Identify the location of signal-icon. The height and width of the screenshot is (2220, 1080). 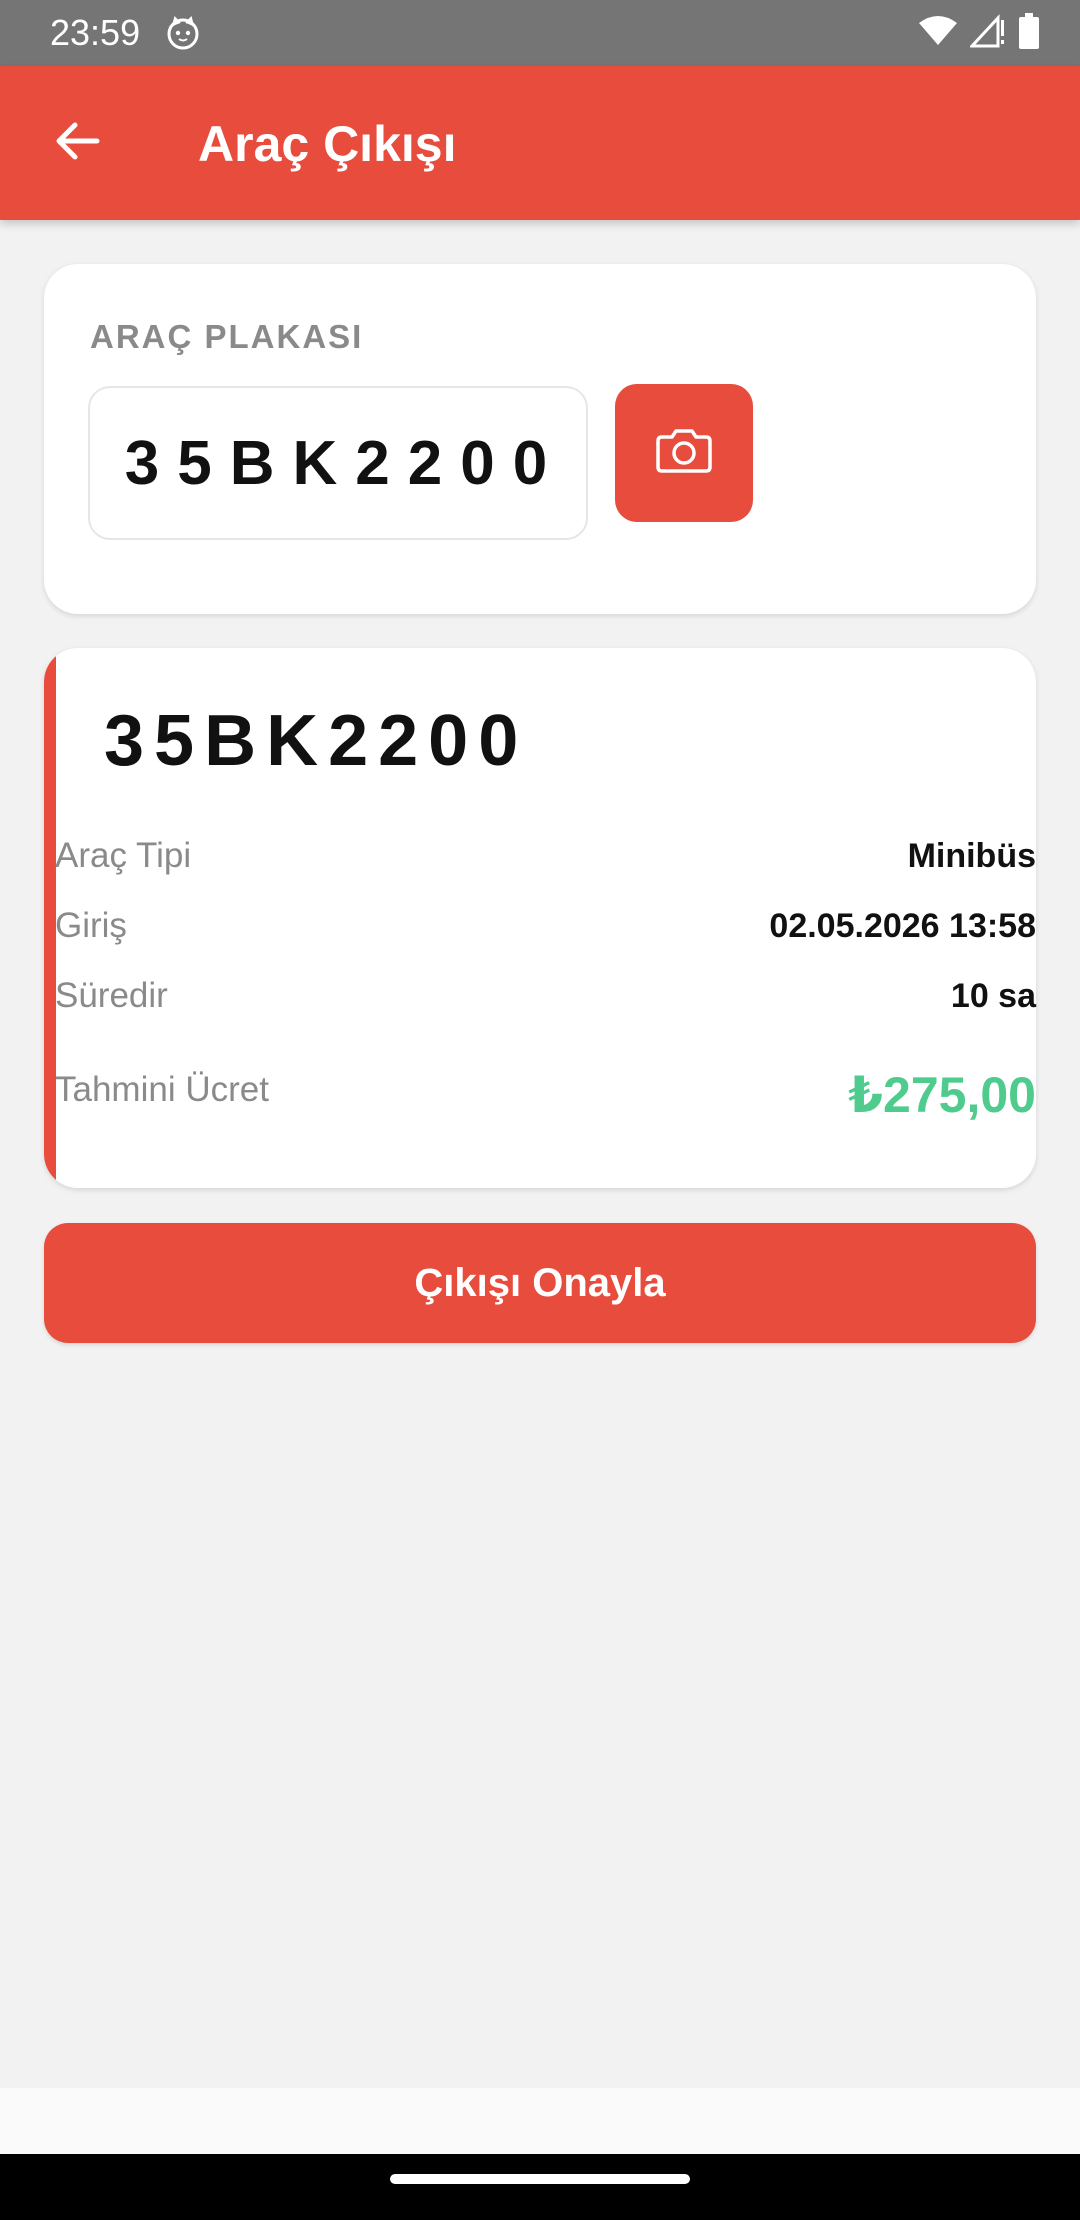
(987, 33).